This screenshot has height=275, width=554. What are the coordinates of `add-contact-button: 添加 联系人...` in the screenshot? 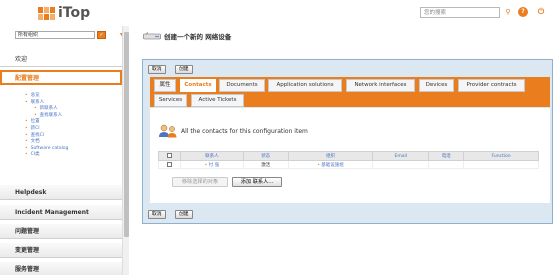 It's located at (257, 182).